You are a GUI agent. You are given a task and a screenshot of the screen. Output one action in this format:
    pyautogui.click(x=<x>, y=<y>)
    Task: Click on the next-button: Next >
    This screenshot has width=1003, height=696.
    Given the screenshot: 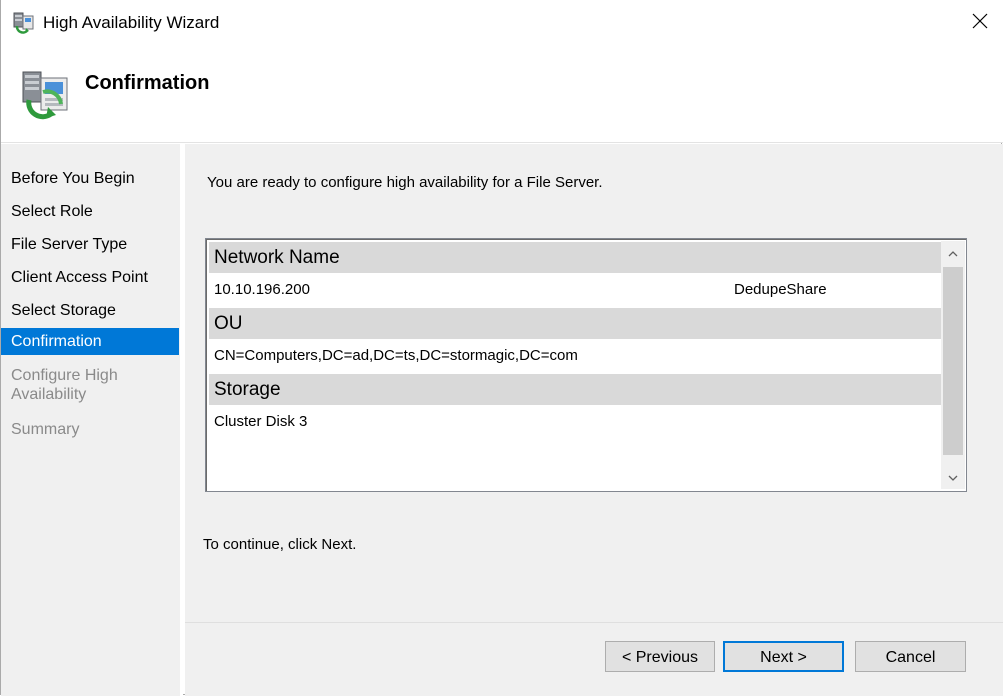 What is the action you would take?
    pyautogui.click(x=783, y=656)
    